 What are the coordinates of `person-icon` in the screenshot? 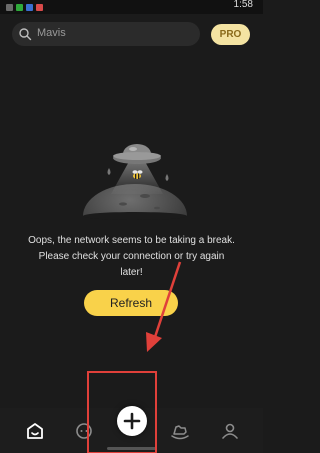 It's located at (230, 431).